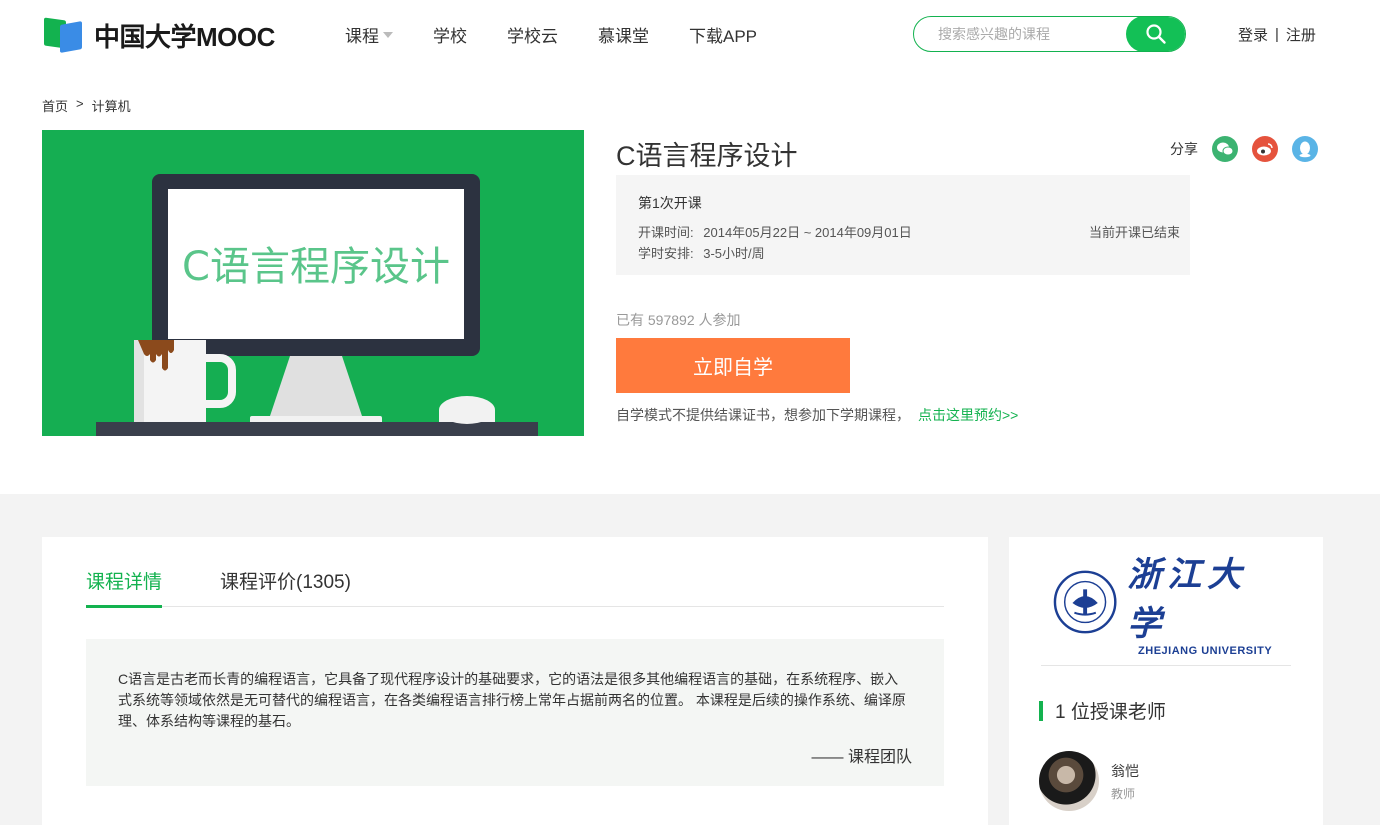 The image size is (1380, 825). I want to click on search-input, so click(1028, 34).